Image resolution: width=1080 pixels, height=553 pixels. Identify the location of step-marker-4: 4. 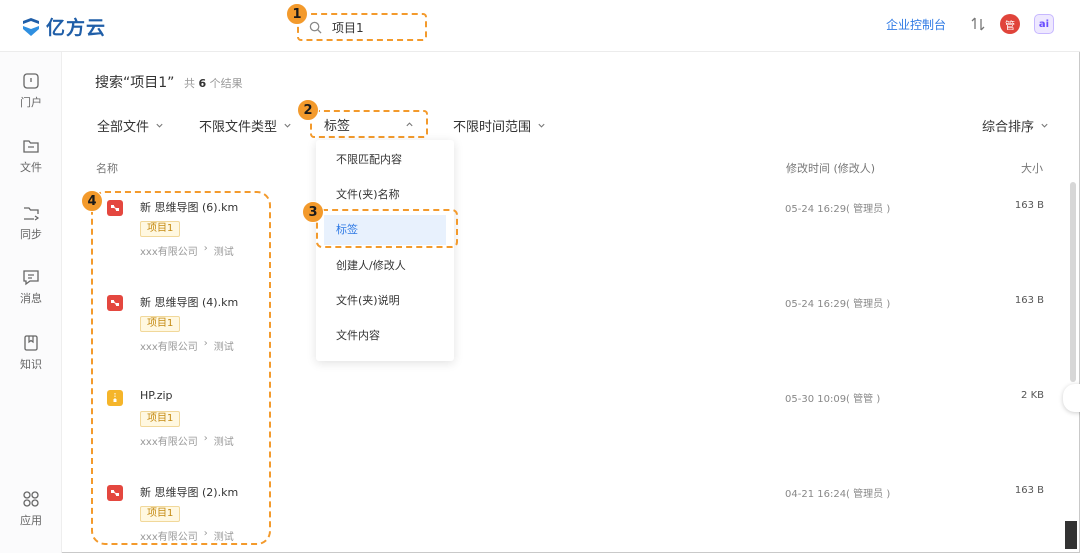
(92, 201).